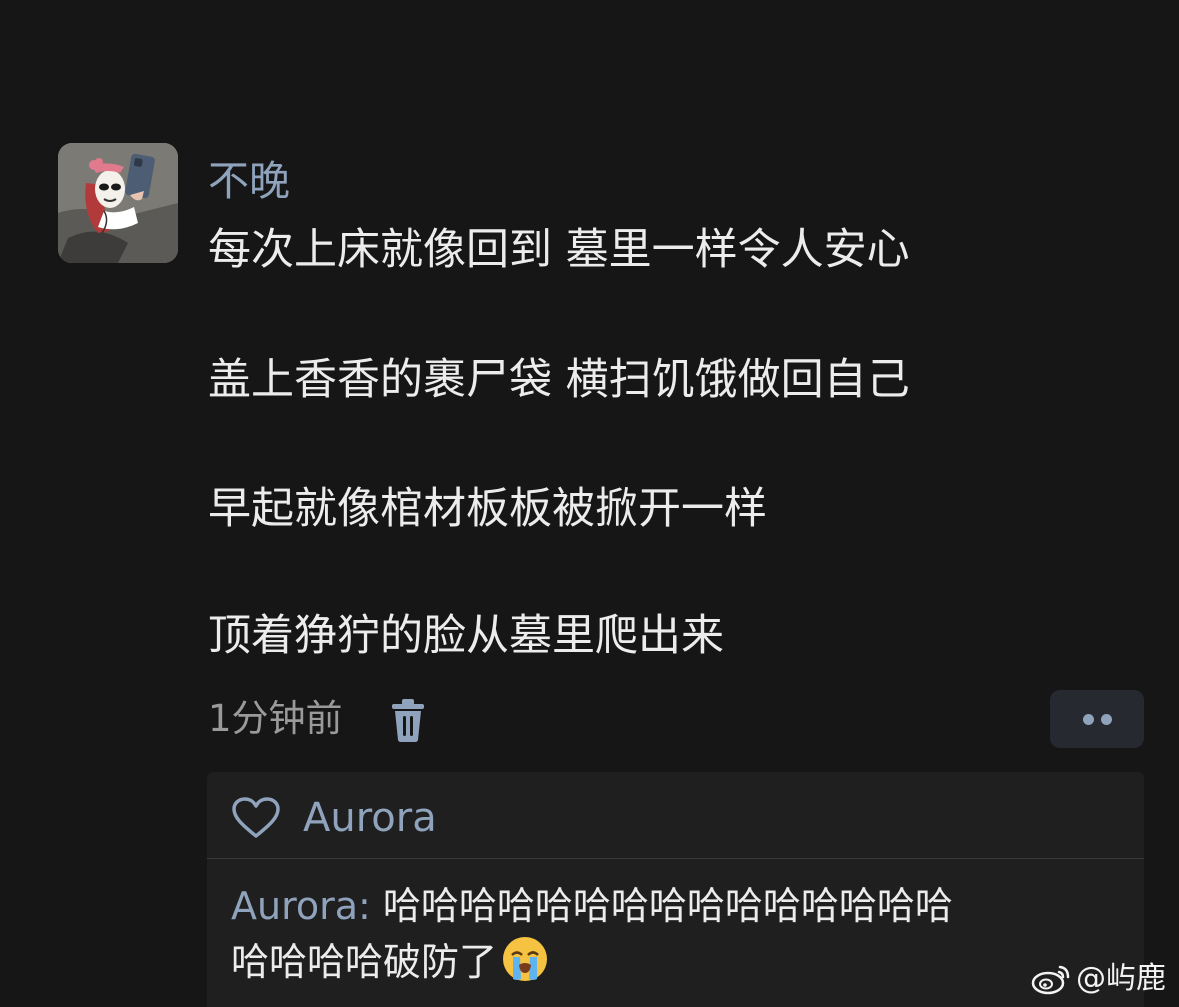 The height and width of the screenshot is (1007, 1179). Describe the element at coordinates (1121, 978) in the screenshot. I see `watermark-text: @屿鹿` at that location.